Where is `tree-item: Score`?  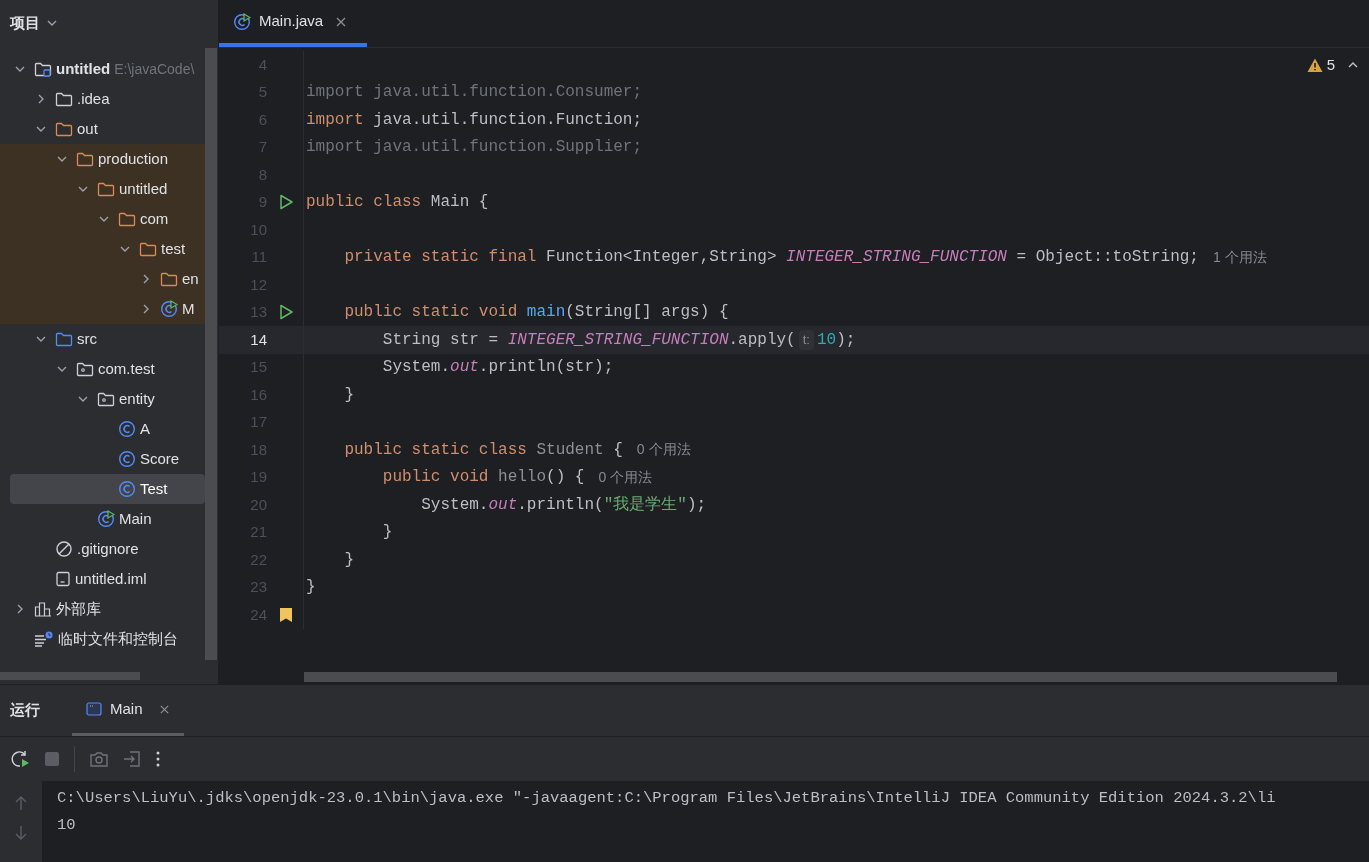
tree-item: Score is located at coordinates (107, 459).